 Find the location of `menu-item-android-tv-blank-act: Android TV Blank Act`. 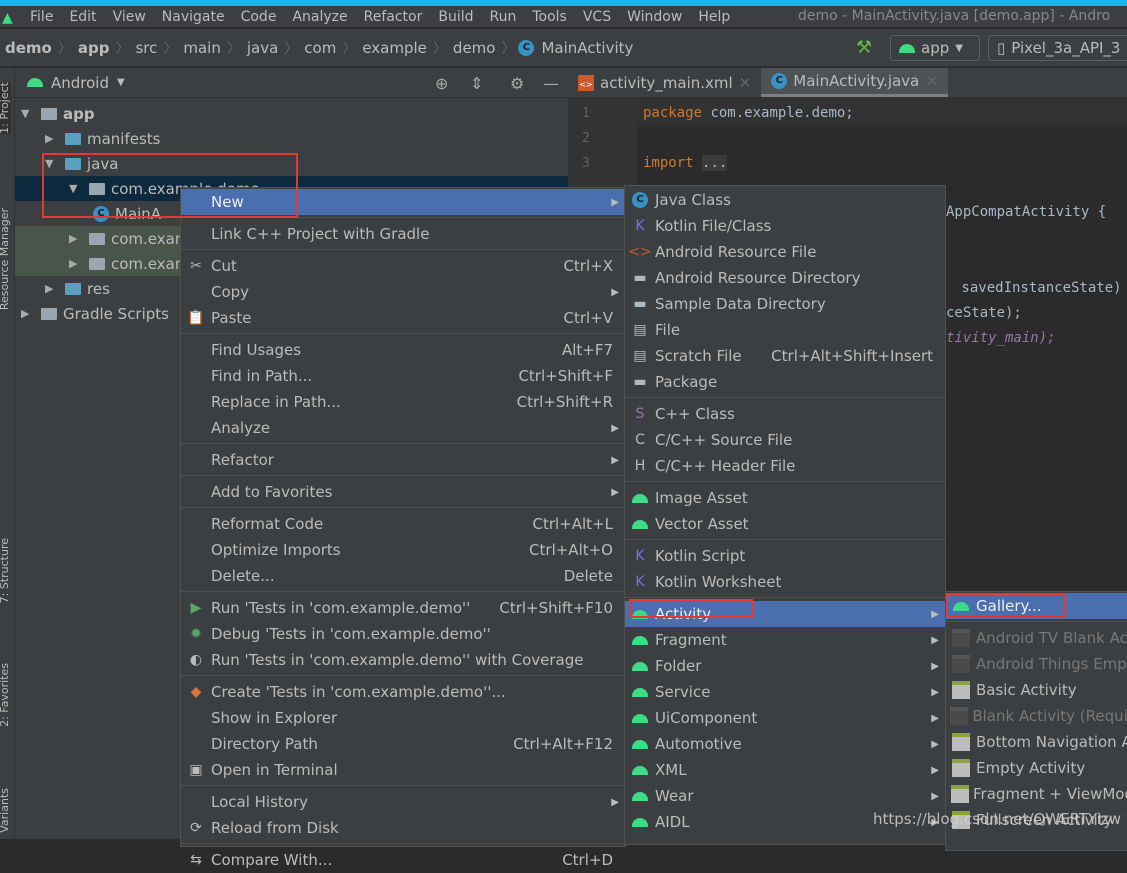

menu-item-android-tv-blank-act: Android TV Blank Act is located at coordinates (1036, 638).